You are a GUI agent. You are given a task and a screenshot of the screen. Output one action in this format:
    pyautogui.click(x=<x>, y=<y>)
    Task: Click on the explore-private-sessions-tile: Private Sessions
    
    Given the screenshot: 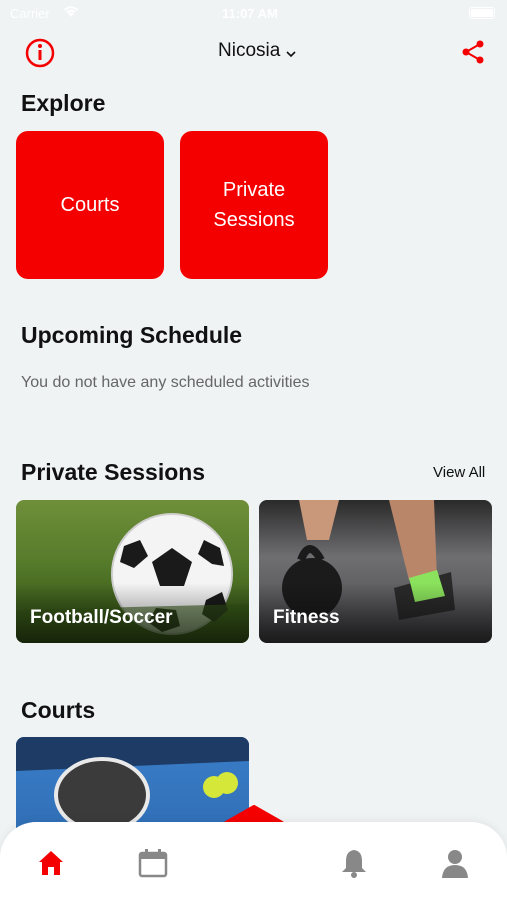 What is the action you would take?
    pyautogui.click(x=254, y=205)
    